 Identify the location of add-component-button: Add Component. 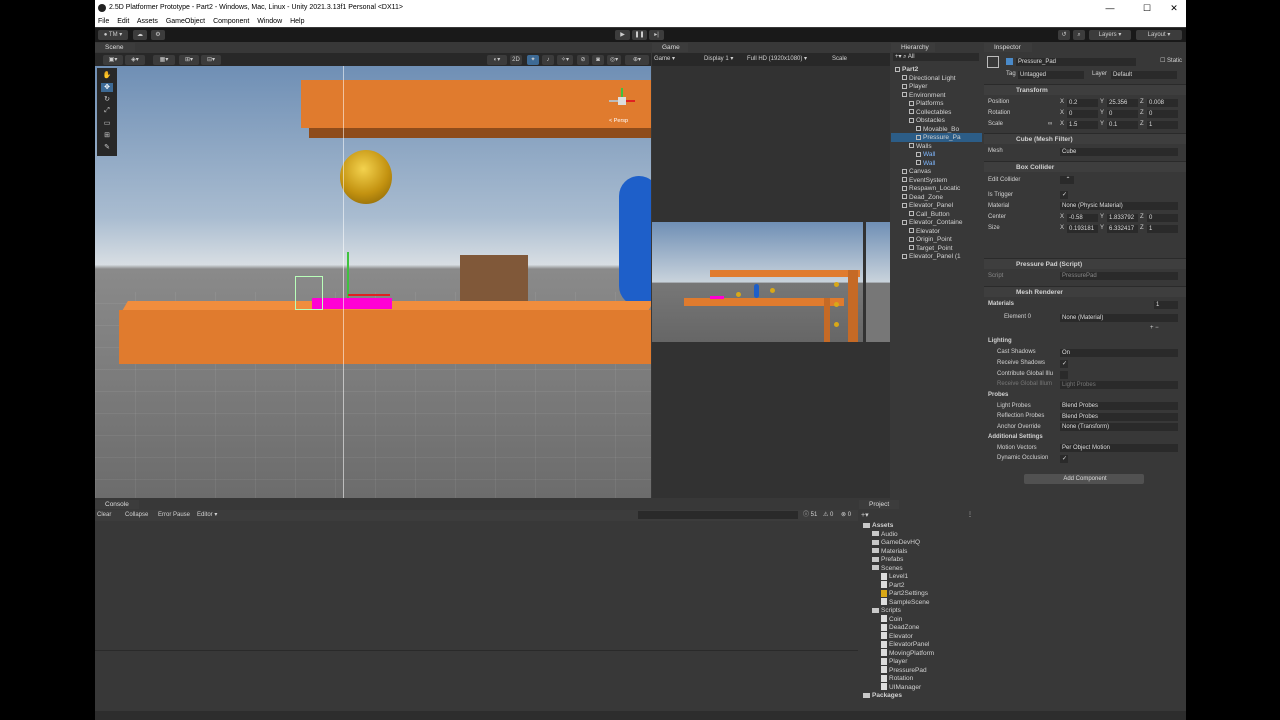
(1084, 479).